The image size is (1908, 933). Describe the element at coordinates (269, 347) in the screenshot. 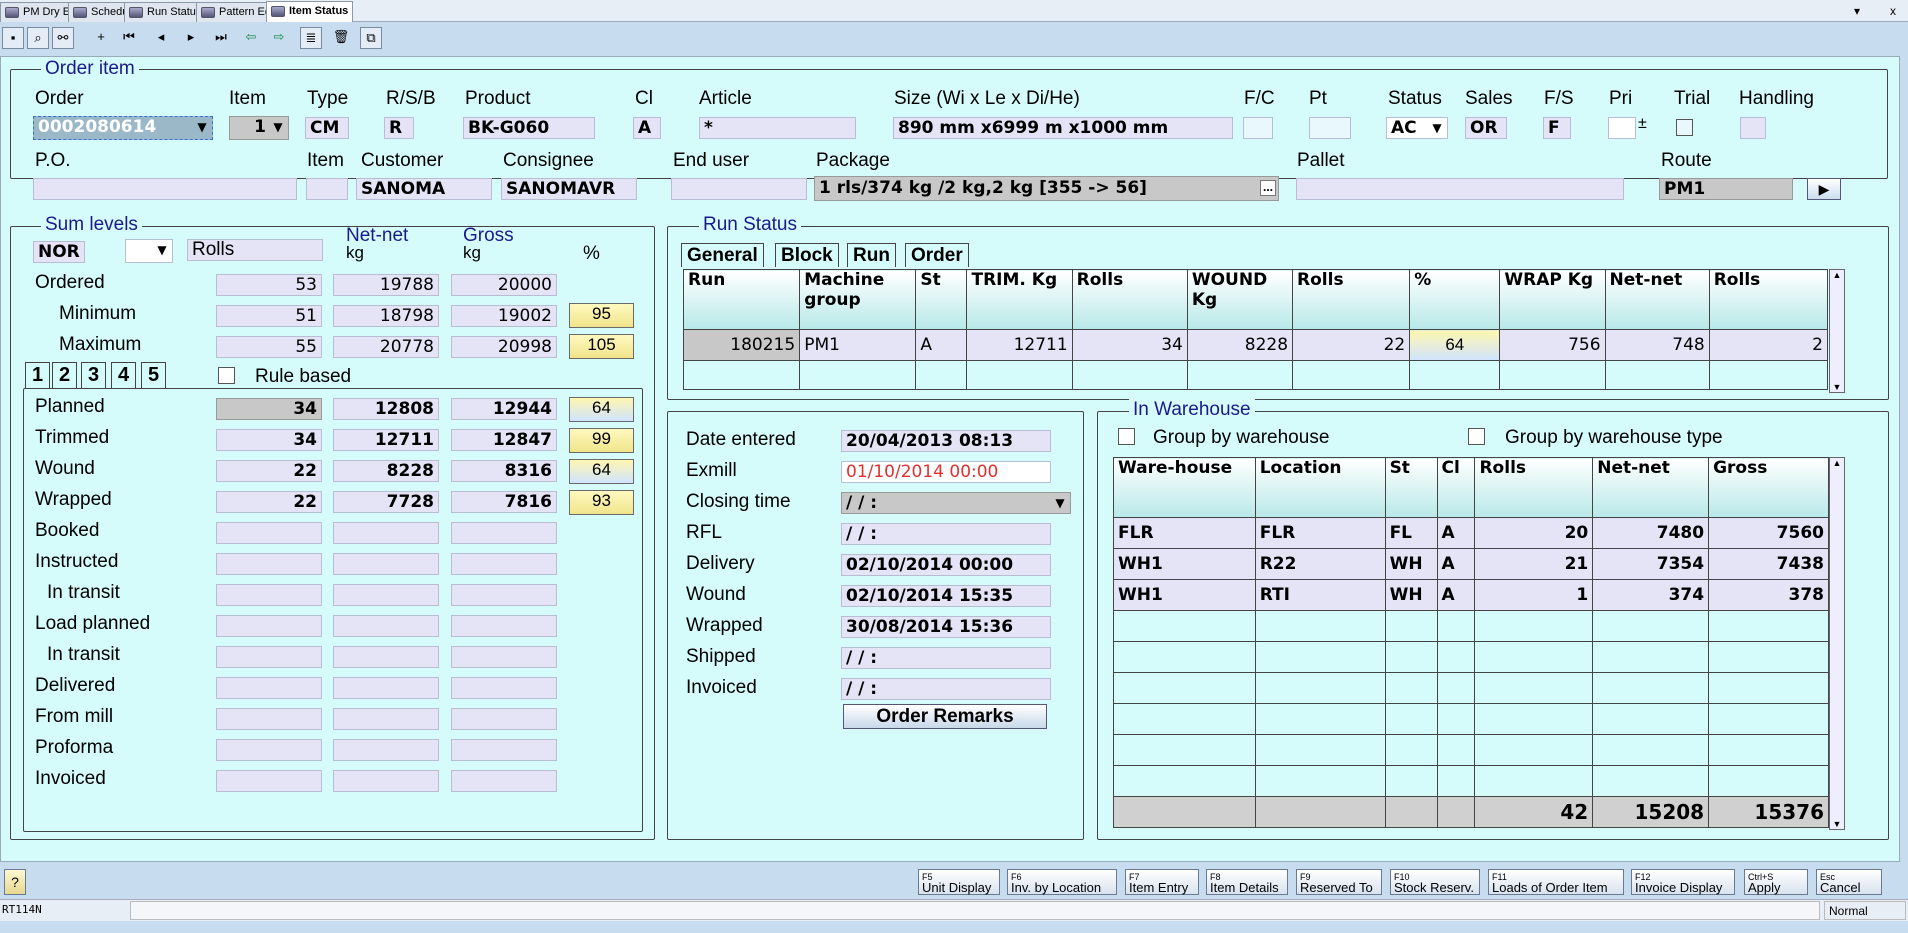

I see `sum-rolls-field: 55` at that location.